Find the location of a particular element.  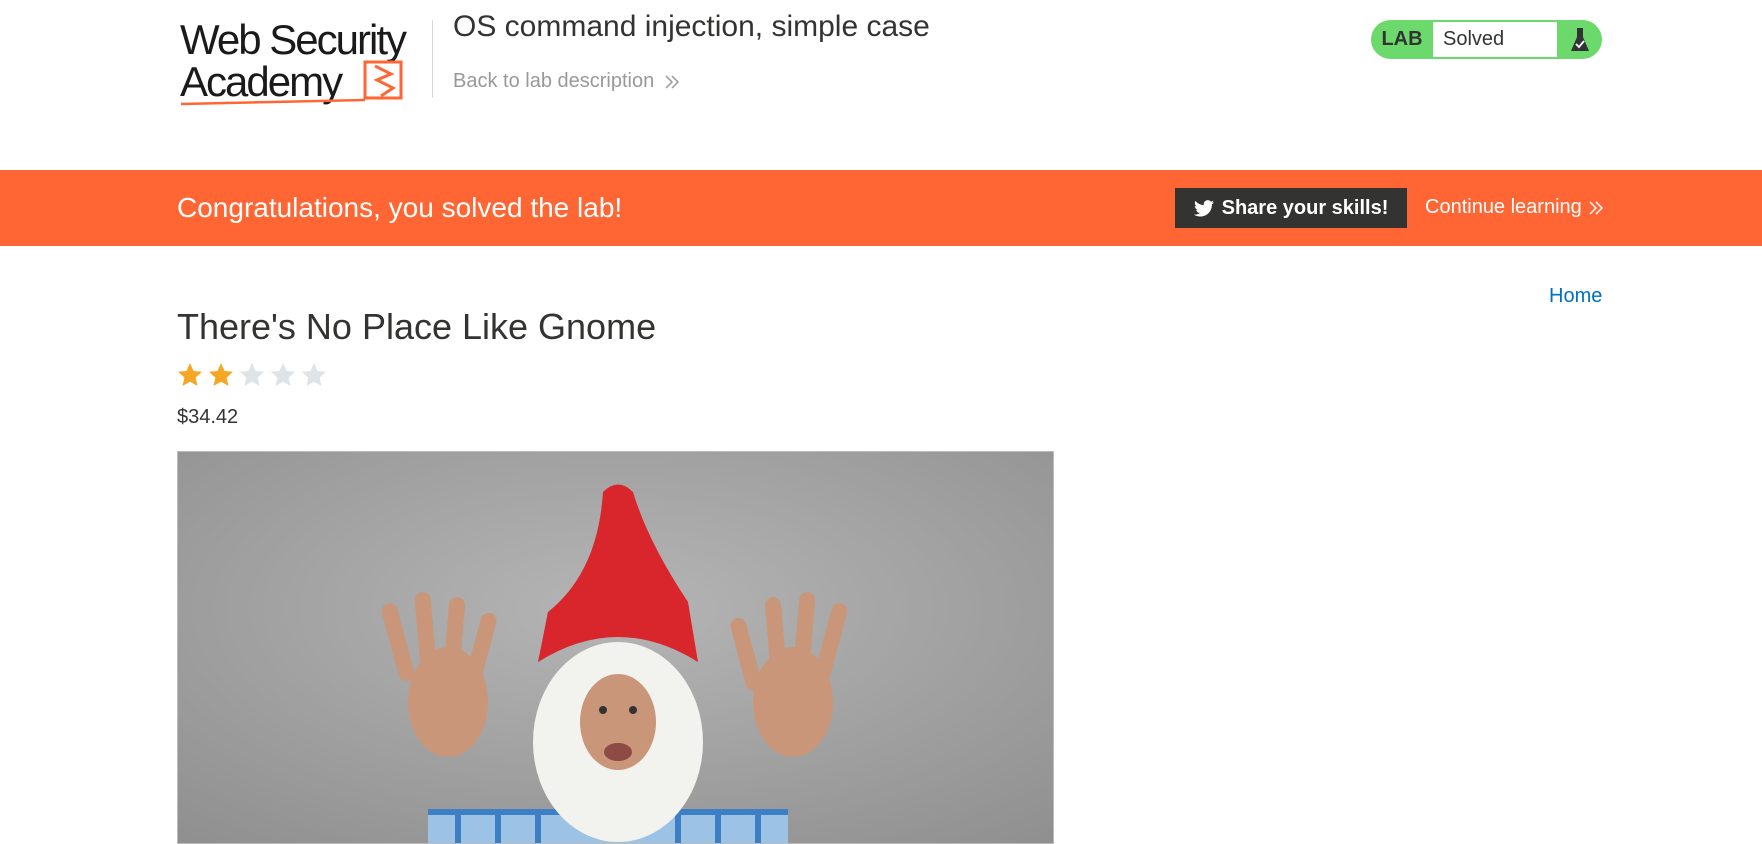

share-button-label: Share your skills! is located at coordinates (1305, 207).